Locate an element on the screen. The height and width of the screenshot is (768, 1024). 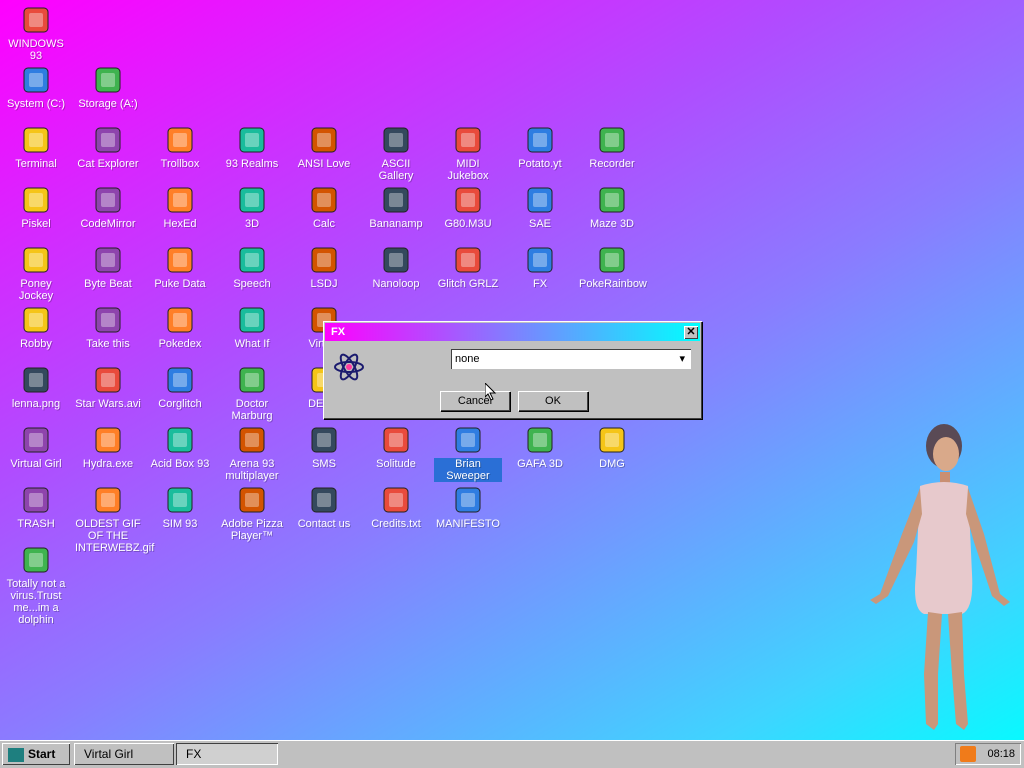
desktop-icon: Star Wars.avi is located at coordinates (108, 387).